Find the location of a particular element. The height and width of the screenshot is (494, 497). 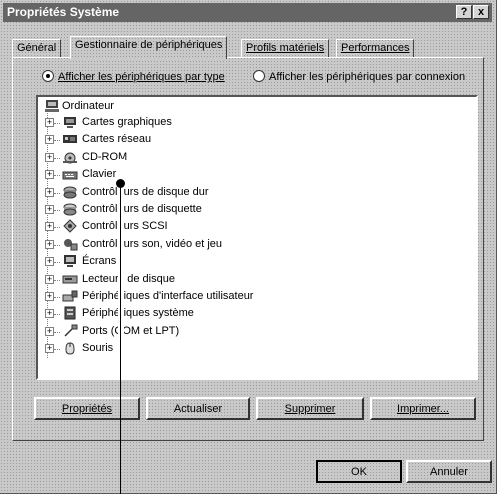

view-by-connection-option: Afficher les périphériques par connexion is located at coordinates (359, 78).